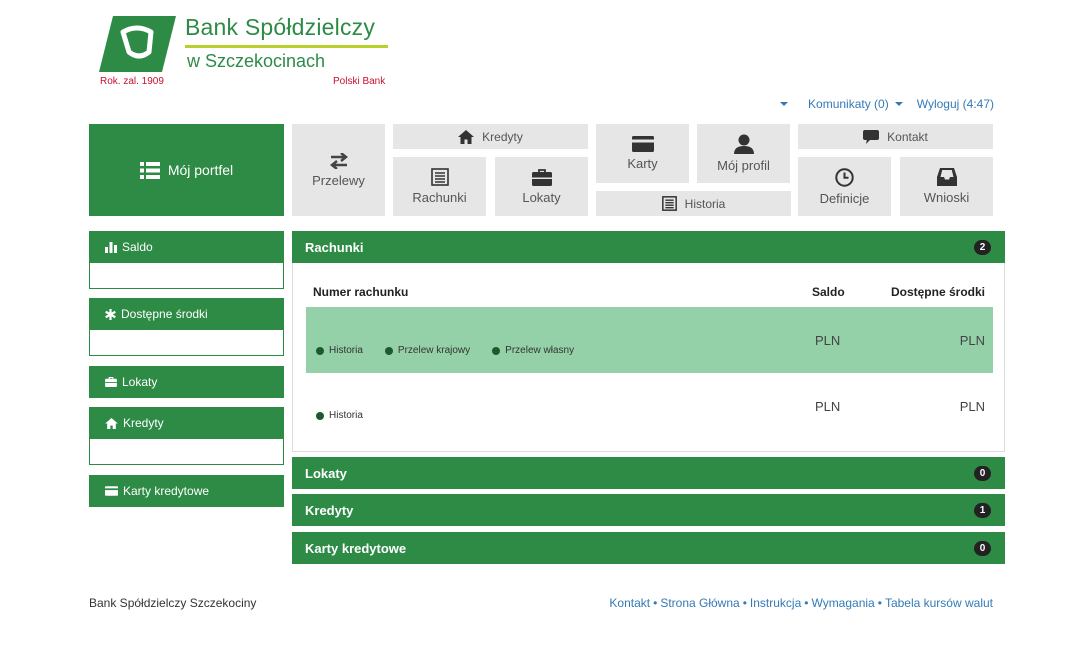  Describe the element at coordinates (648, 548) in the screenshot. I see `karty-kredytowe-panel-header: Karty kredytowe 0` at that location.